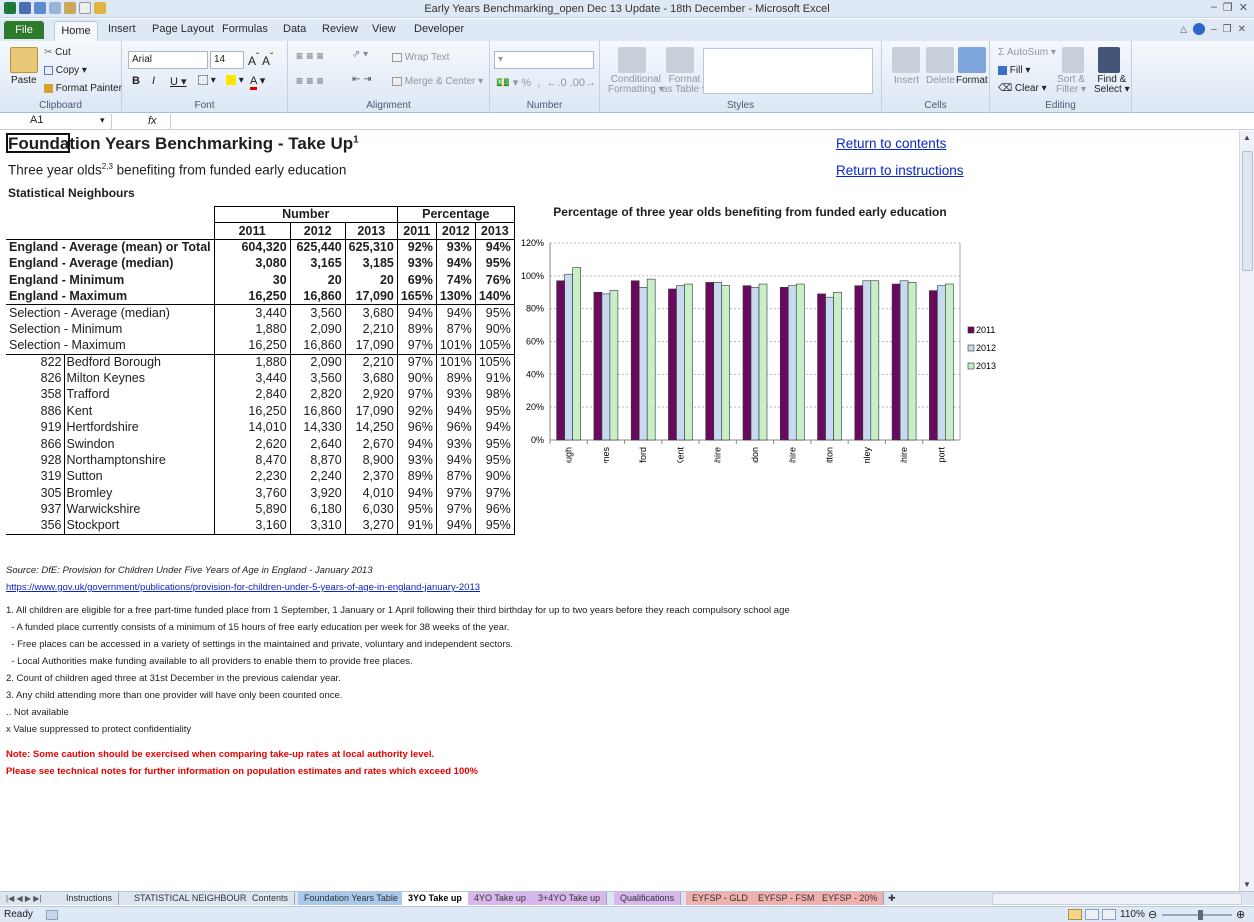 The height and width of the screenshot is (922, 1254). What do you see at coordinates (680, 60) in the screenshot?
I see `format-as-table-icon` at bounding box center [680, 60].